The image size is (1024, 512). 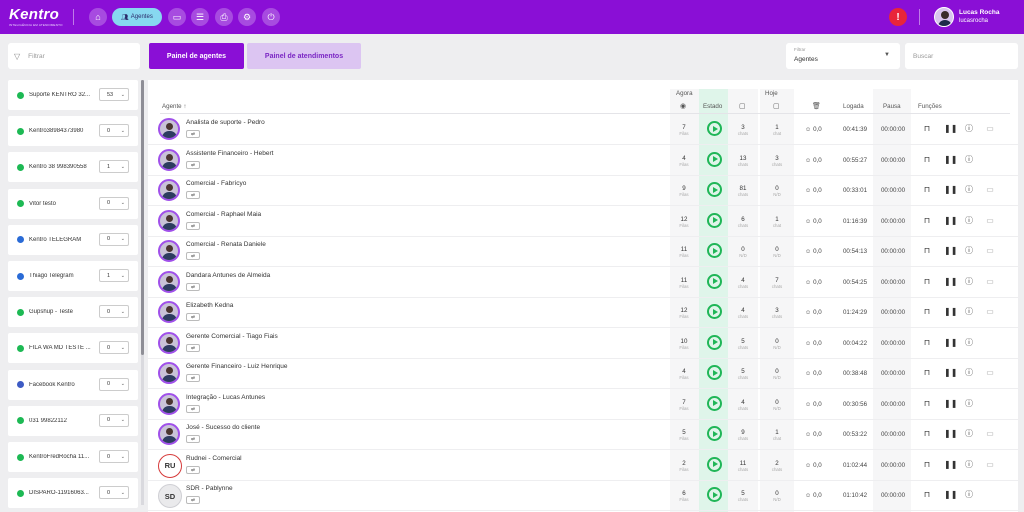 I want to click on nav-logout-button: ⏻, so click(x=271, y=17).